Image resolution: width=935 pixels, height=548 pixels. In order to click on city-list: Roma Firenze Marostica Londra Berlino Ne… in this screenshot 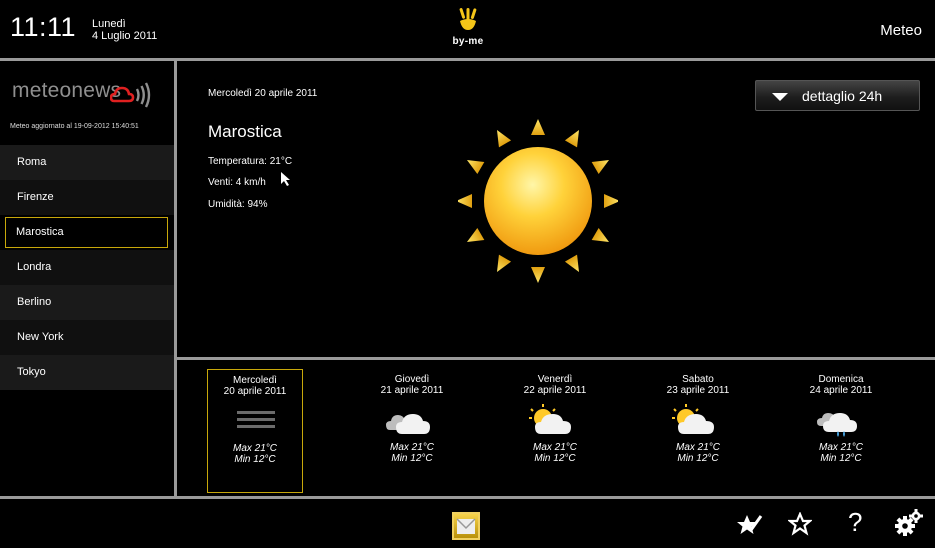, I will do `click(87, 267)`.